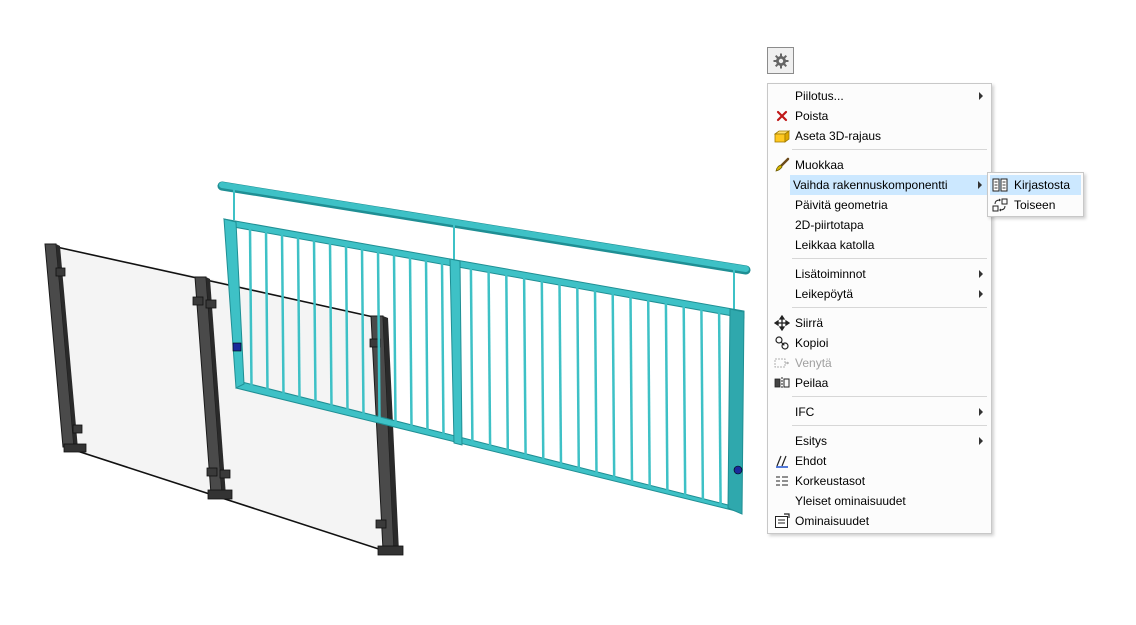  I want to click on menu-item-label: Päivitä geometria, so click(841, 205).